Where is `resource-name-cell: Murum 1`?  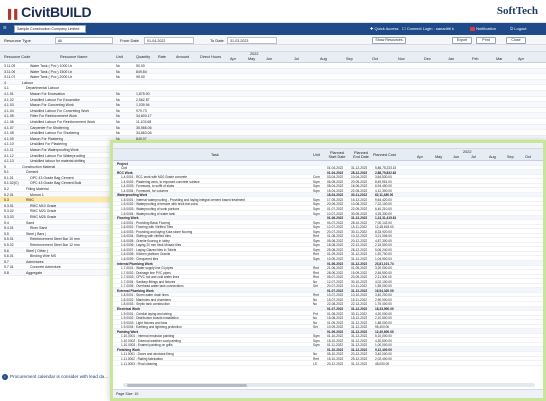 resource-name-cell: Murum 1 is located at coordinates (37, 194).